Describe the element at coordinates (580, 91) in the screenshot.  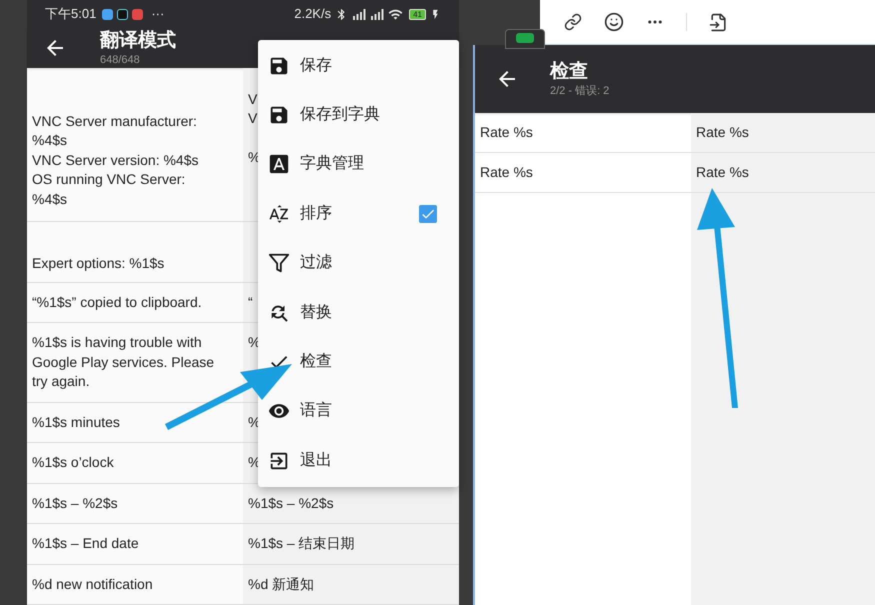
I see `screen-subtitle: 2/2 - 错误: 2` at that location.